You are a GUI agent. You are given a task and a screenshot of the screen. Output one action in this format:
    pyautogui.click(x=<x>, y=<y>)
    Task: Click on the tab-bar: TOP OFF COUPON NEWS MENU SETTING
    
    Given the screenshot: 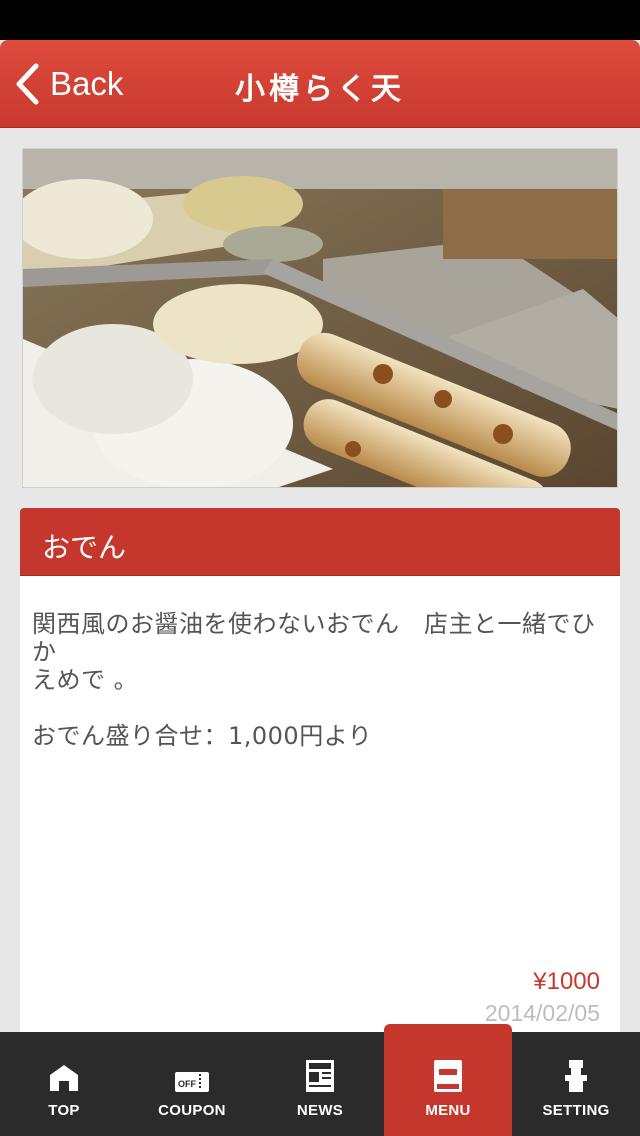 What is the action you would take?
    pyautogui.click(x=320, y=1080)
    